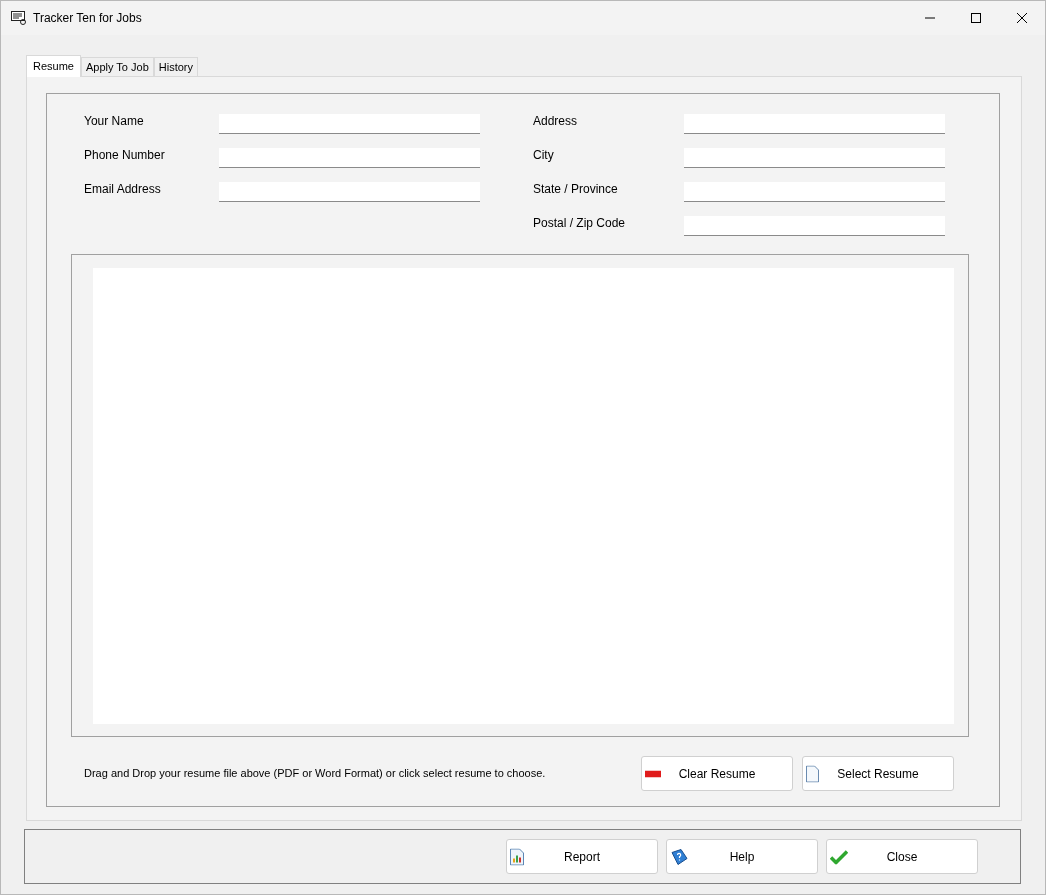 The height and width of the screenshot is (895, 1046). Describe the element at coordinates (582, 856) in the screenshot. I see `button: Report` at that location.